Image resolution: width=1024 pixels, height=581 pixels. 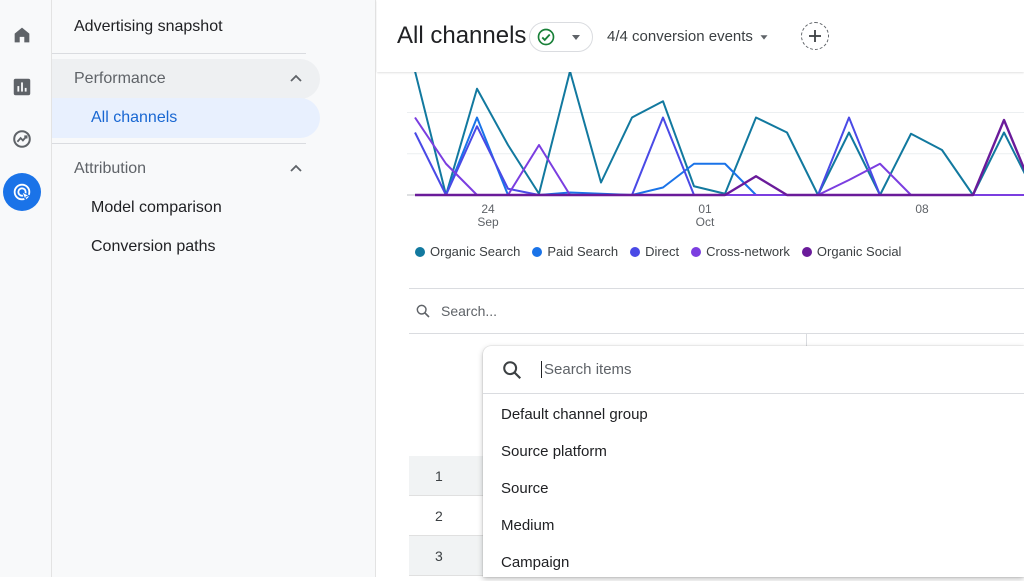 What do you see at coordinates (186, 79) in the screenshot?
I see `sidebar-section-performance: Performance` at bounding box center [186, 79].